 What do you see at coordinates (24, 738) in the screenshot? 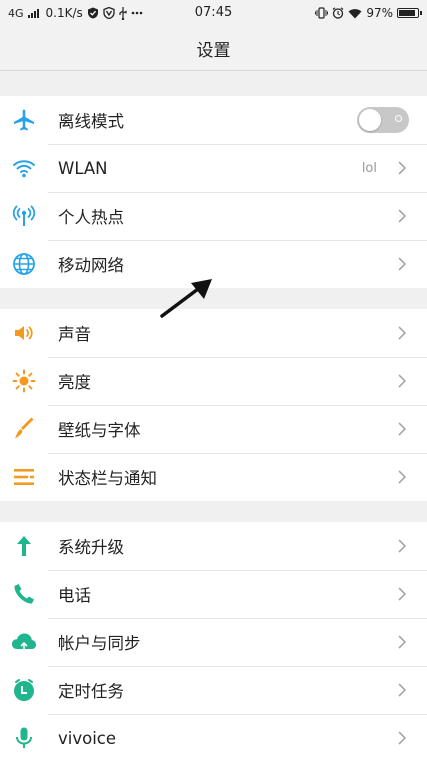
I see `microphone-icon` at bounding box center [24, 738].